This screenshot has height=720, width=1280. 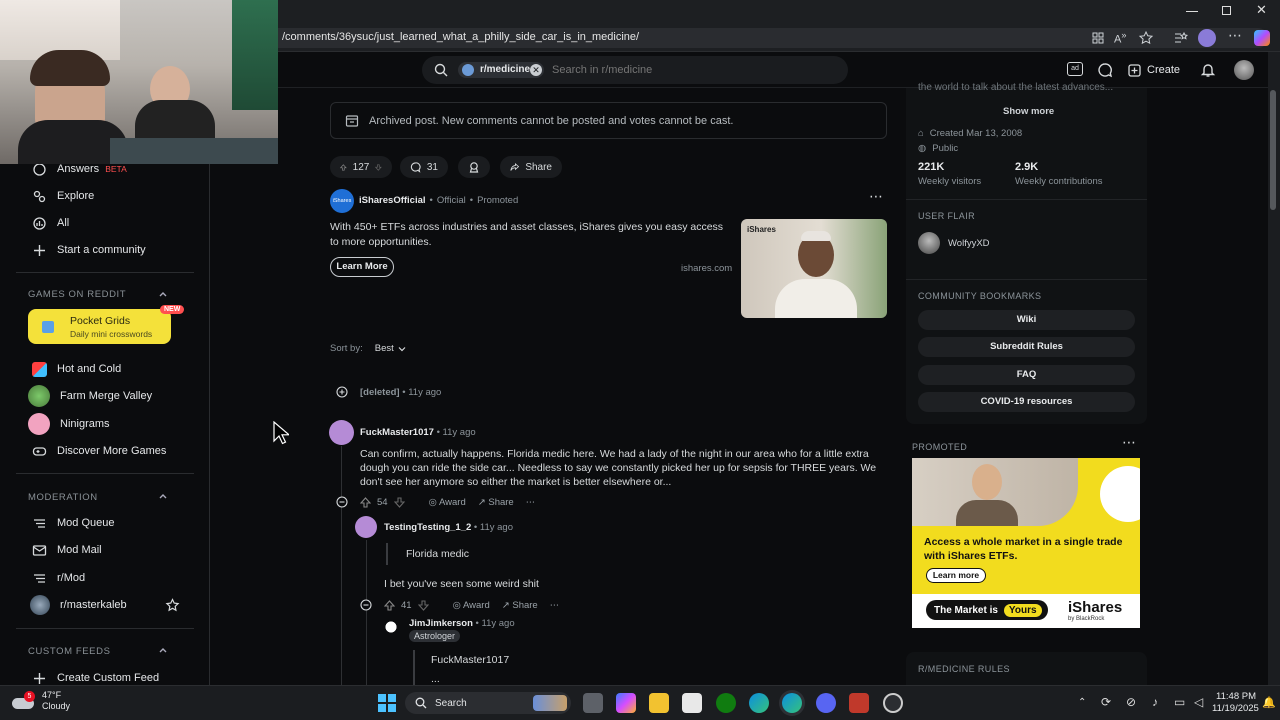 I want to click on vote-pill: 127, so click(x=361, y=167).